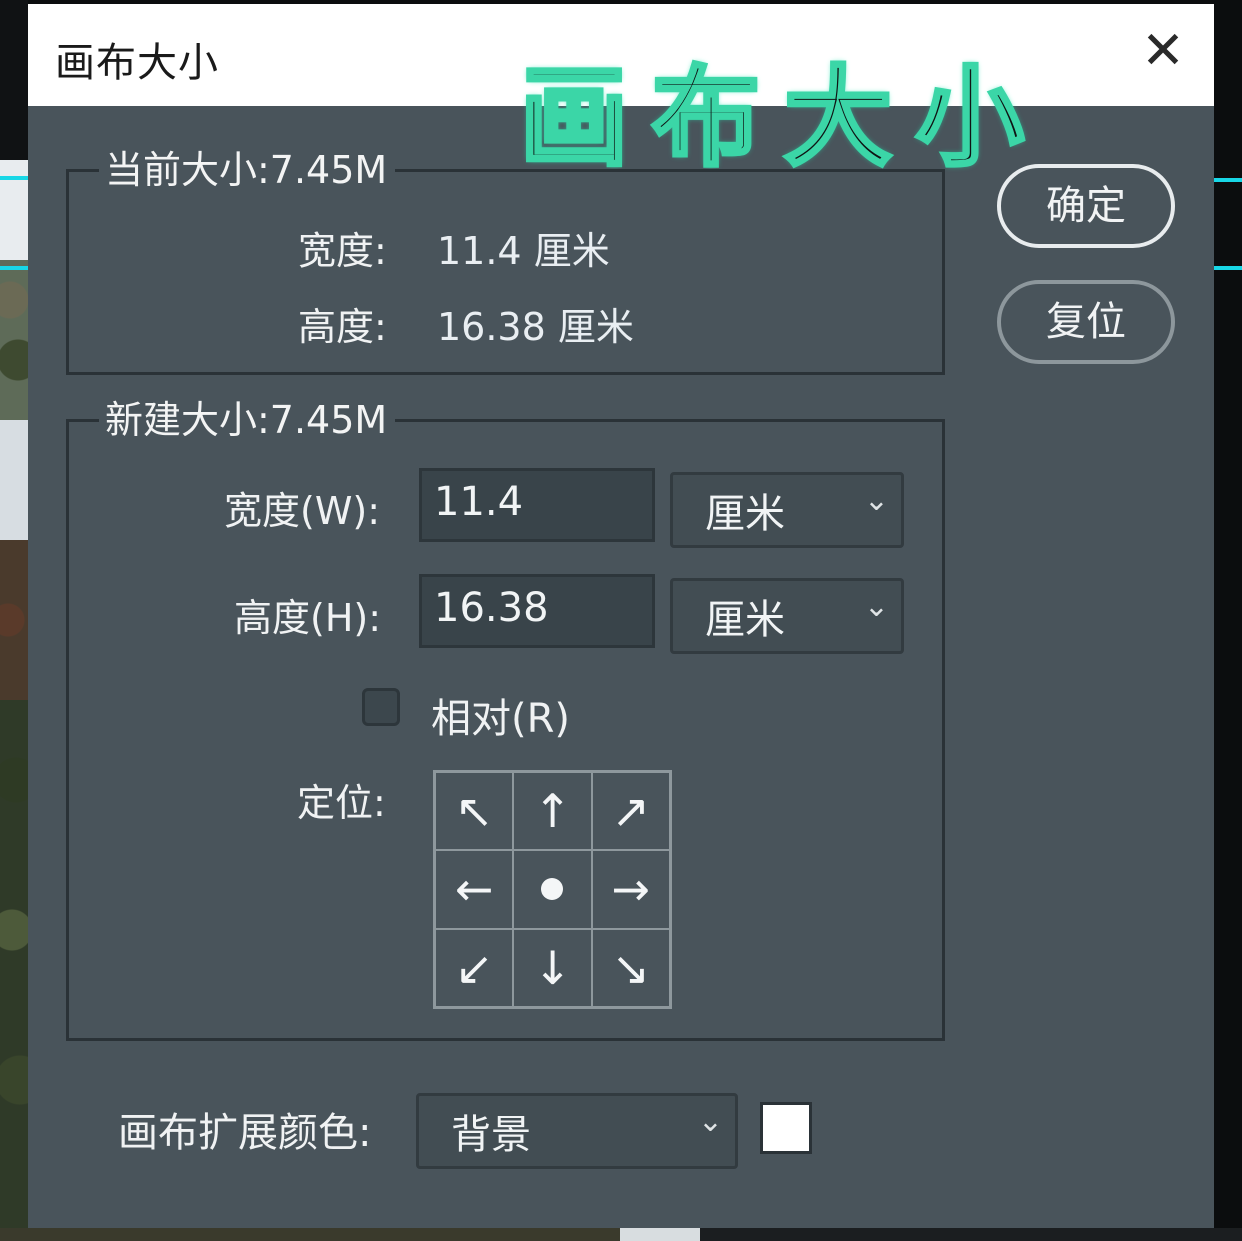  What do you see at coordinates (621, 1234) in the screenshot?
I see `background-photo-bottom` at bounding box center [621, 1234].